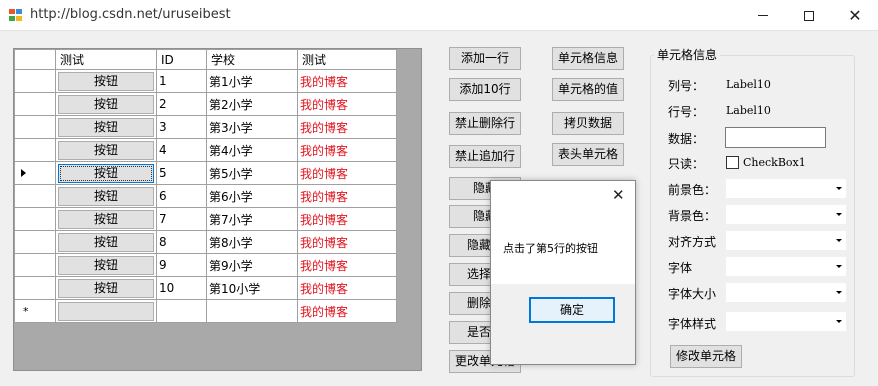 The image size is (878, 386). I want to click on font-size-select, so click(786, 292).